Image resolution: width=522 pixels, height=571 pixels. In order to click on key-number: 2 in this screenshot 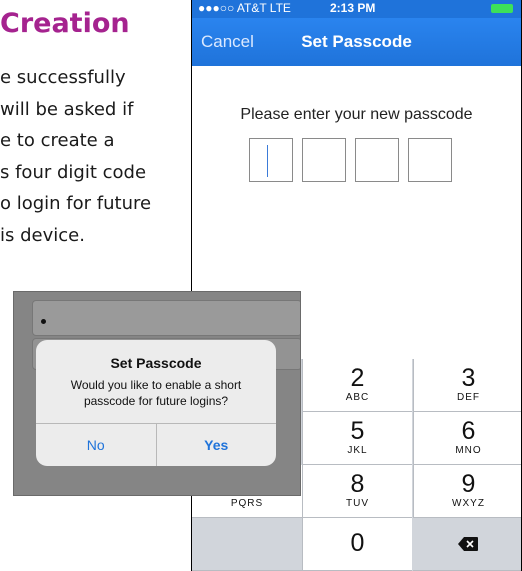, I will do `click(357, 378)`.